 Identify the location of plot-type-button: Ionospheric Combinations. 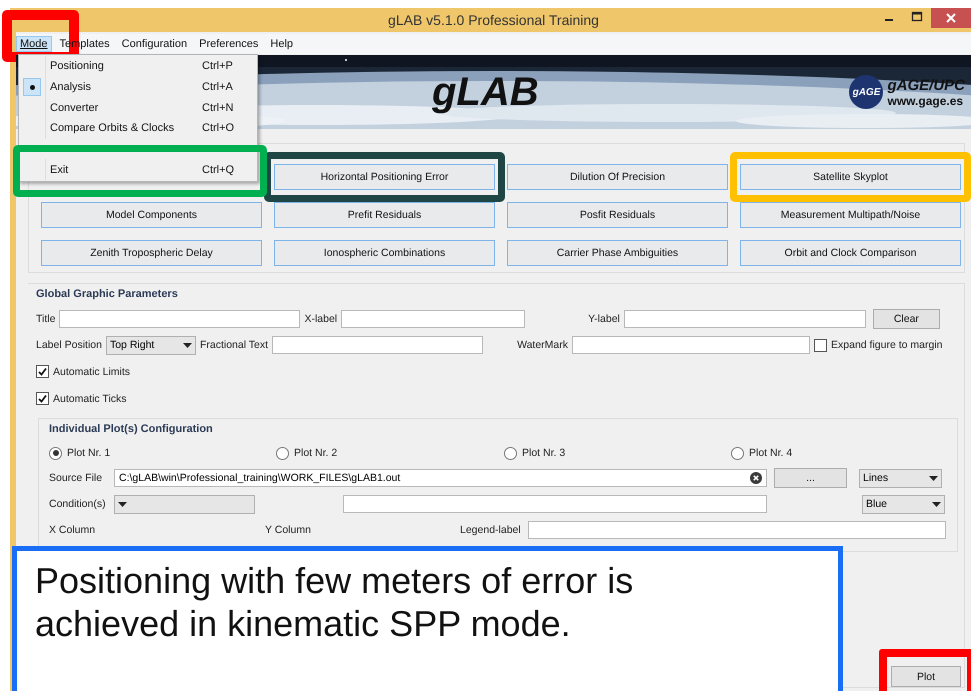
(384, 253).